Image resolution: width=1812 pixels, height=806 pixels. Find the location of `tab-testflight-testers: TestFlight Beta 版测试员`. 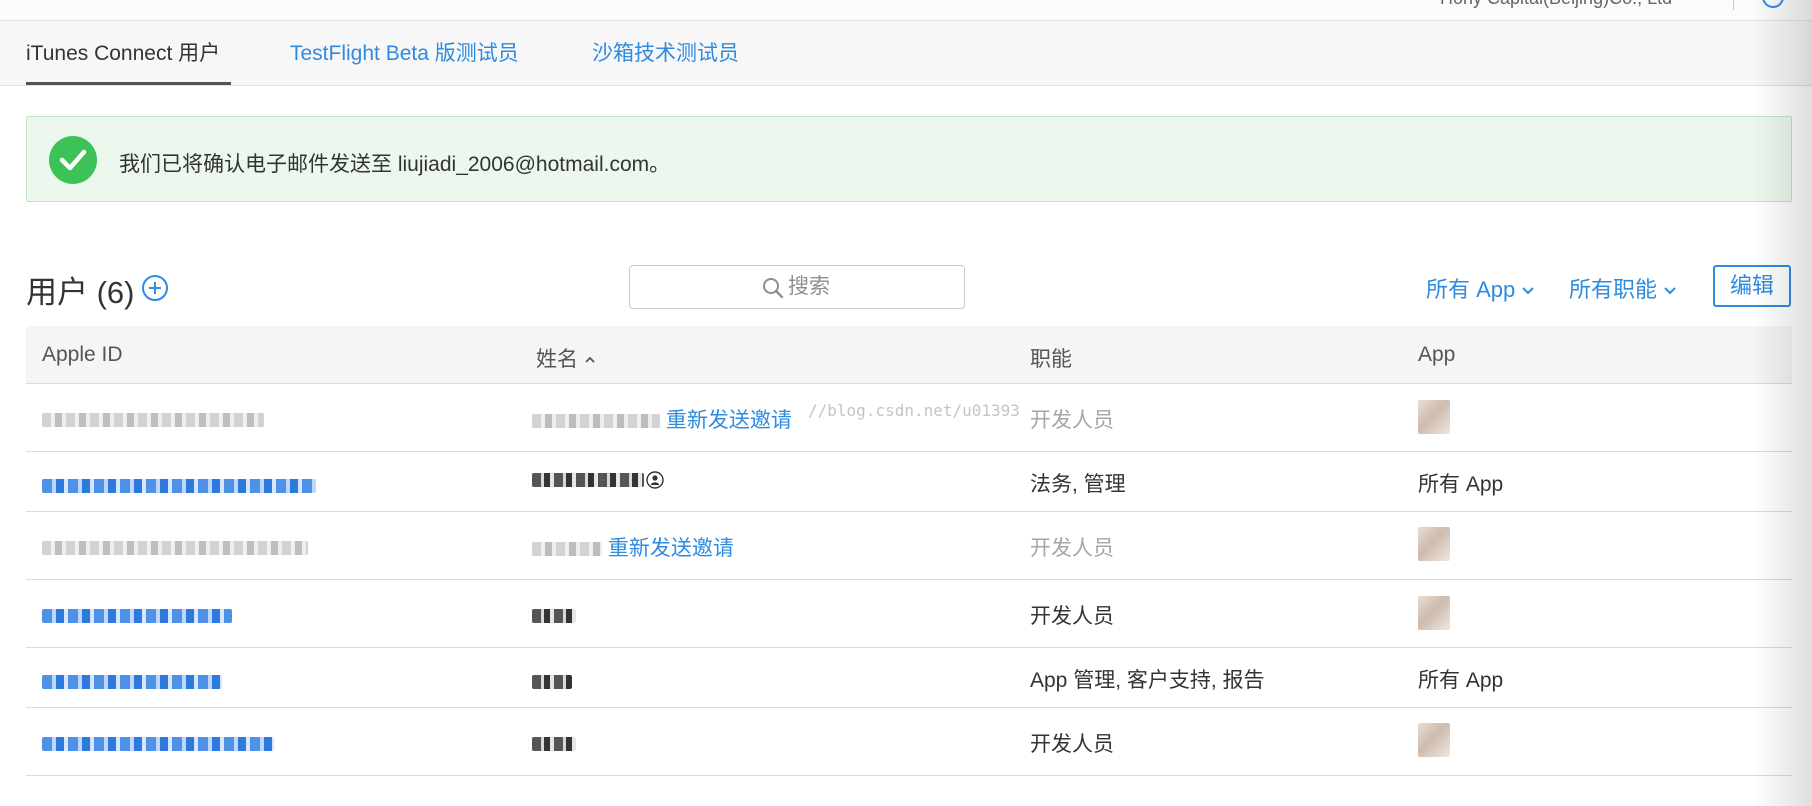

tab-testflight-testers: TestFlight Beta 版测试员 is located at coordinates (404, 52).